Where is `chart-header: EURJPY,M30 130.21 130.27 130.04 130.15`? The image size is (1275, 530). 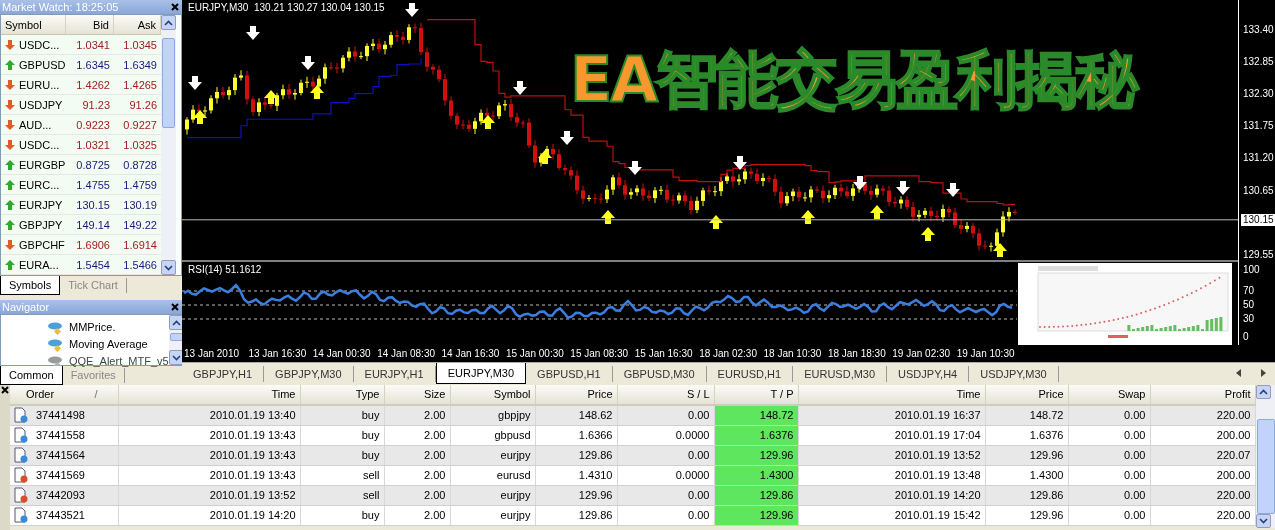
chart-header: EURJPY,M30 130.21 130.27 130.04 130.15 is located at coordinates (286, 8).